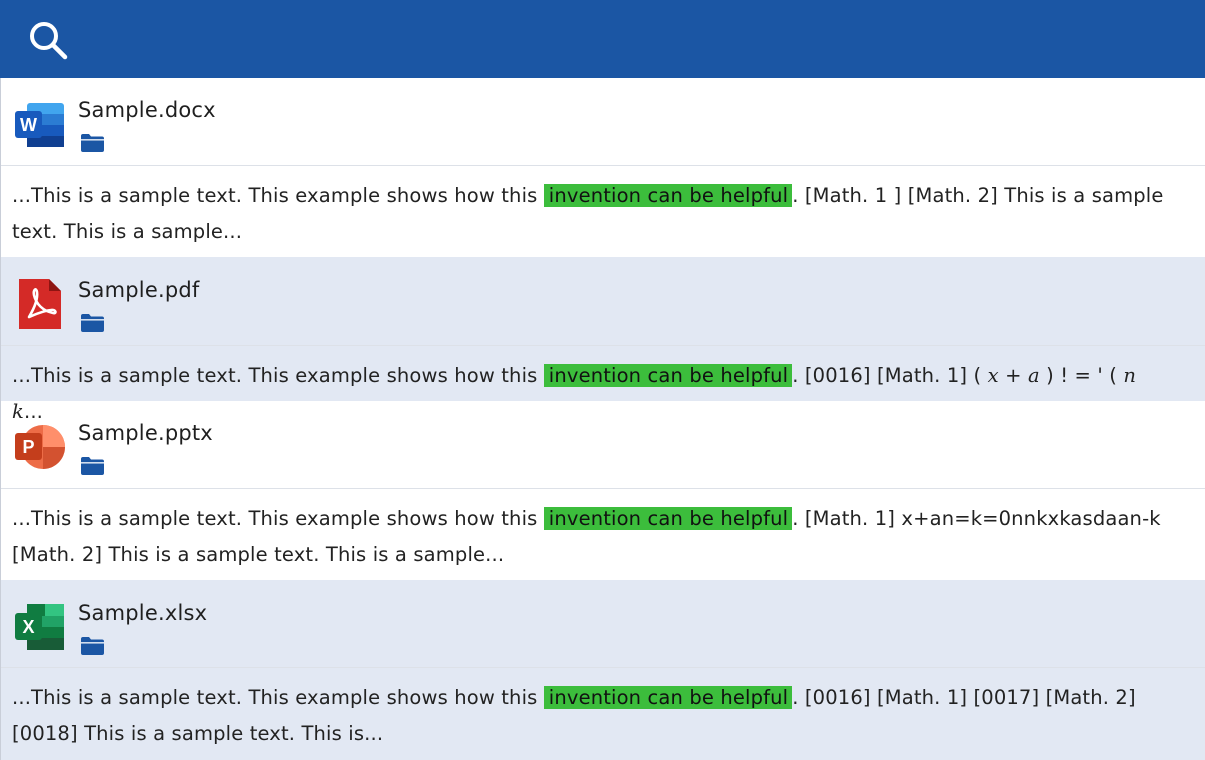  Describe the element at coordinates (145, 433) in the screenshot. I see `file-name: Sample.pptx` at that location.